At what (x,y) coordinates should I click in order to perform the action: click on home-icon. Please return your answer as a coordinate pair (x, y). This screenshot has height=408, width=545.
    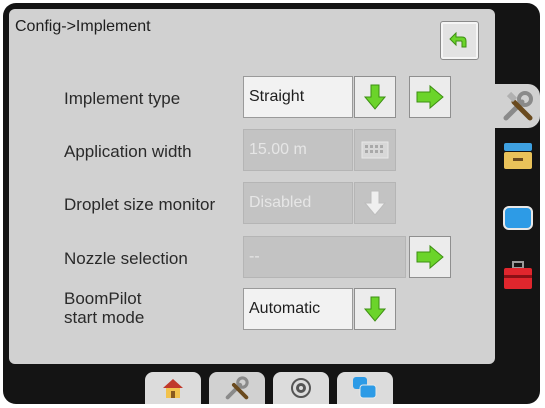
    Looking at the image, I should click on (173, 388).